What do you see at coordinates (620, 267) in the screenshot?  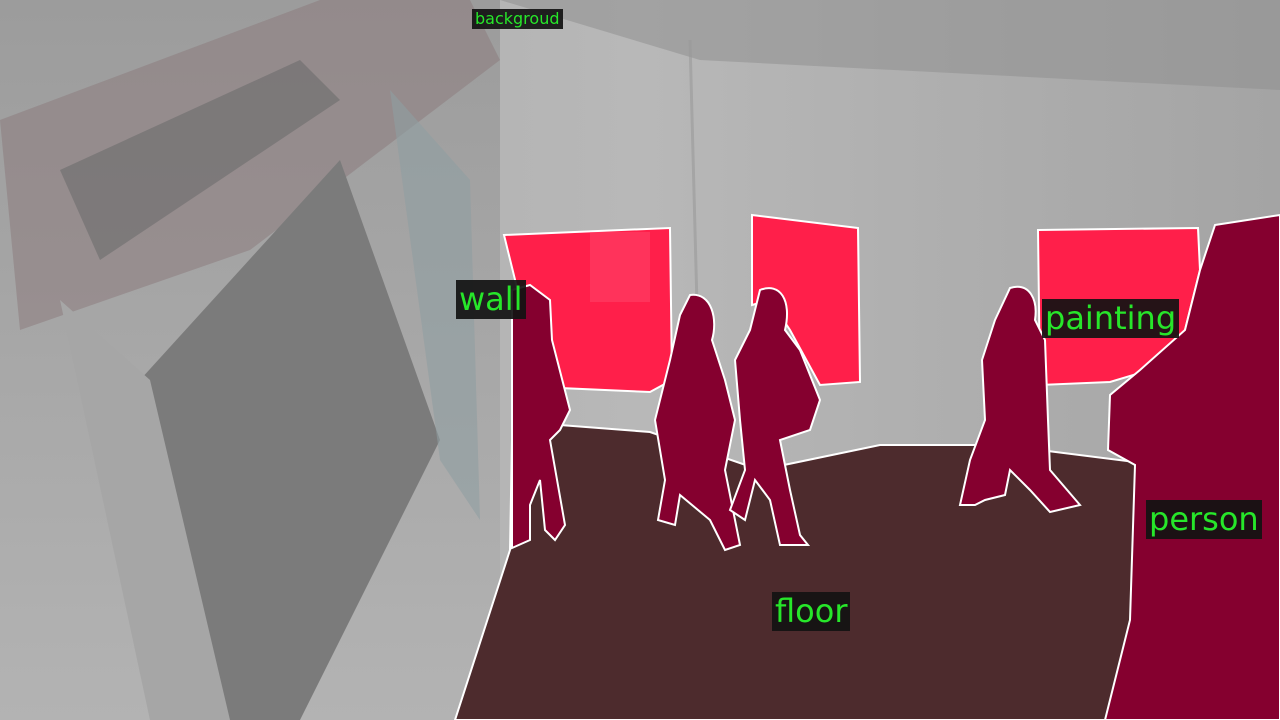 I see `painting-left-detail` at bounding box center [620, 267].